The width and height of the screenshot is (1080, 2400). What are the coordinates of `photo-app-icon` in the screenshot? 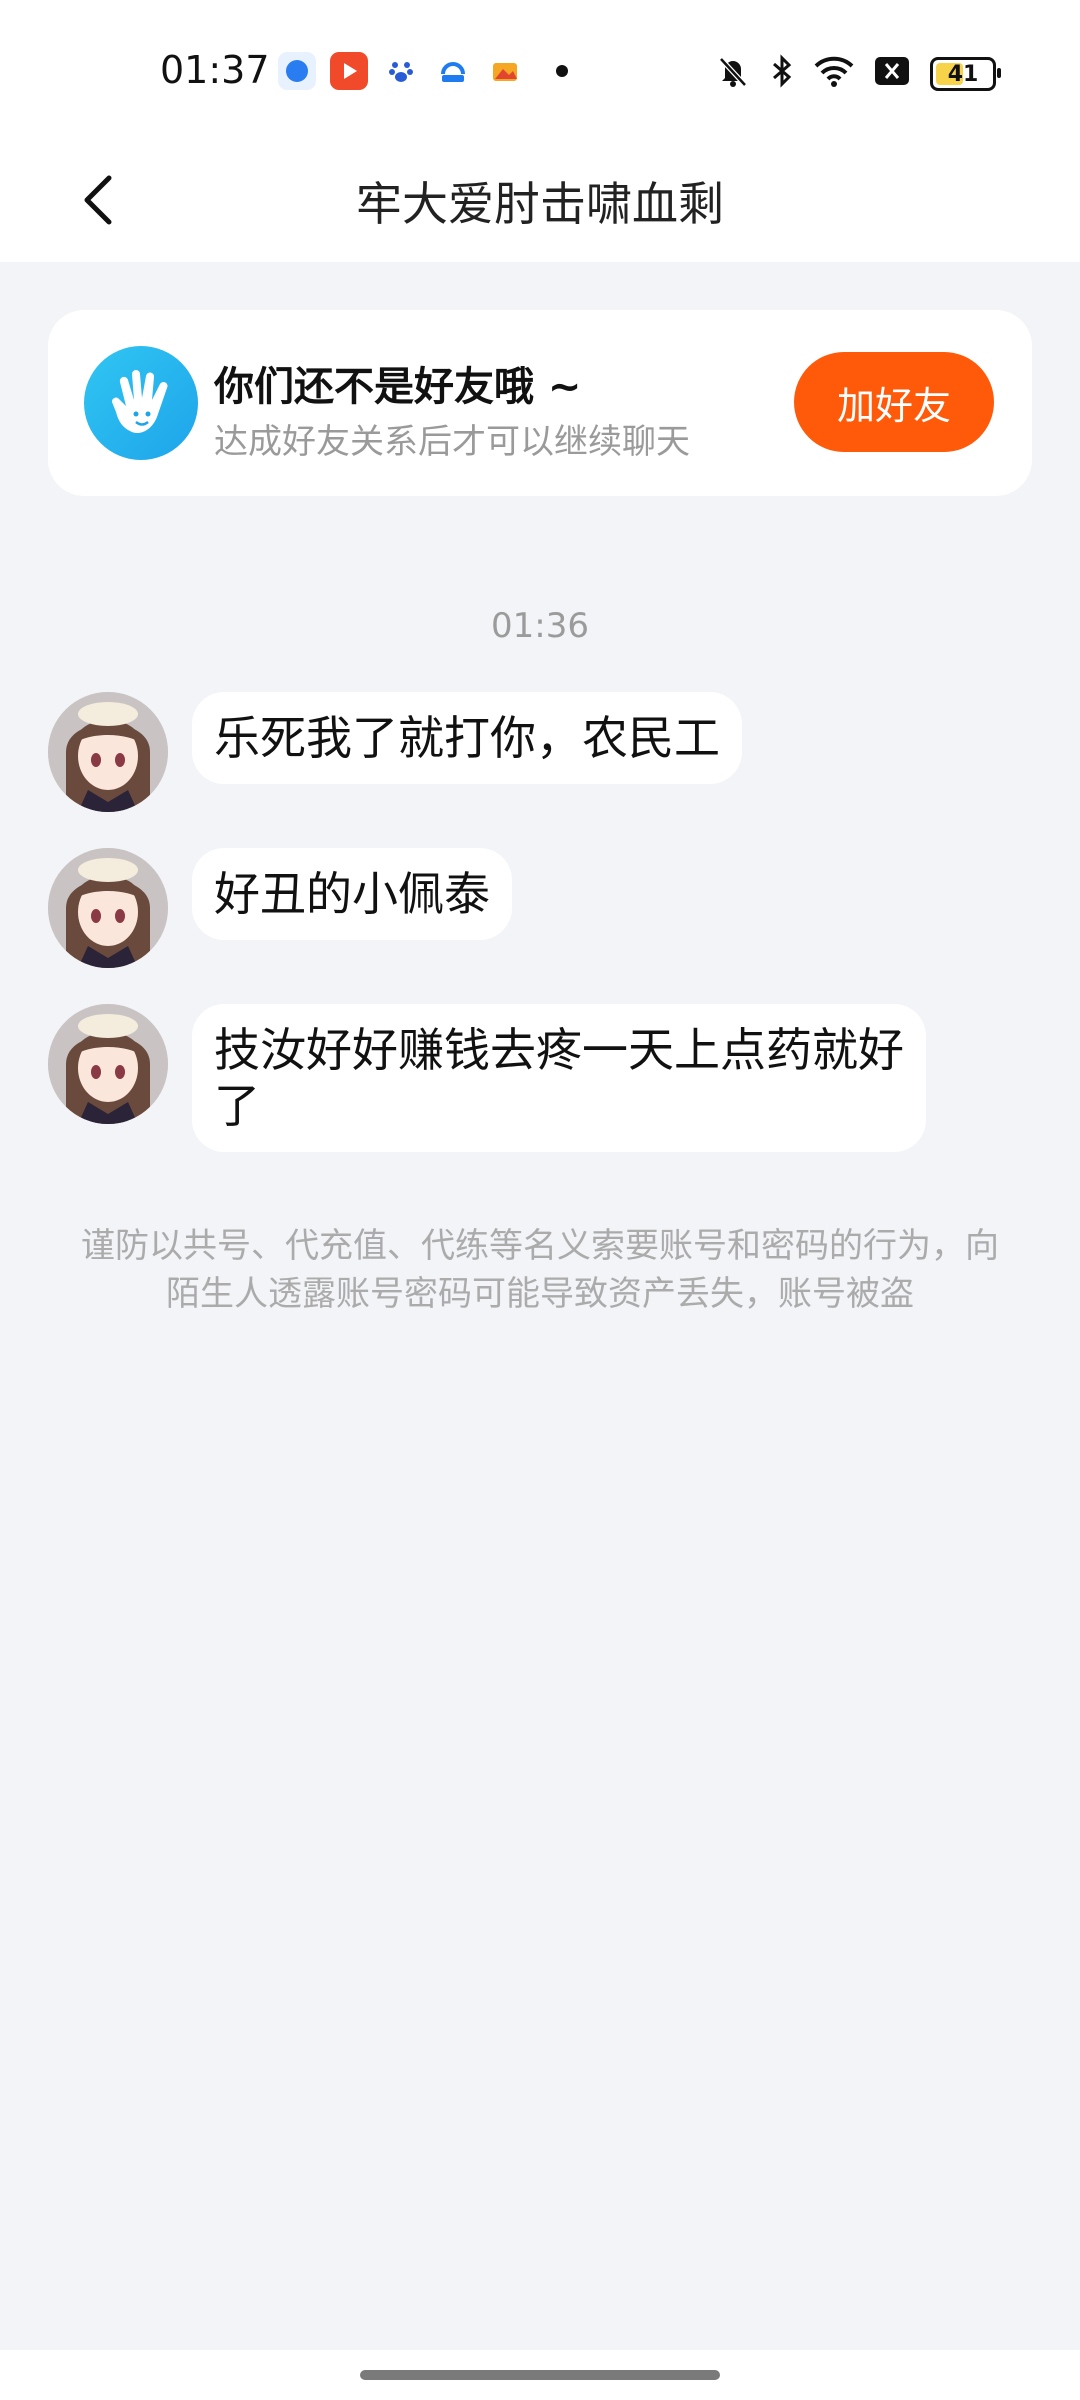 It's located at (505, 71).